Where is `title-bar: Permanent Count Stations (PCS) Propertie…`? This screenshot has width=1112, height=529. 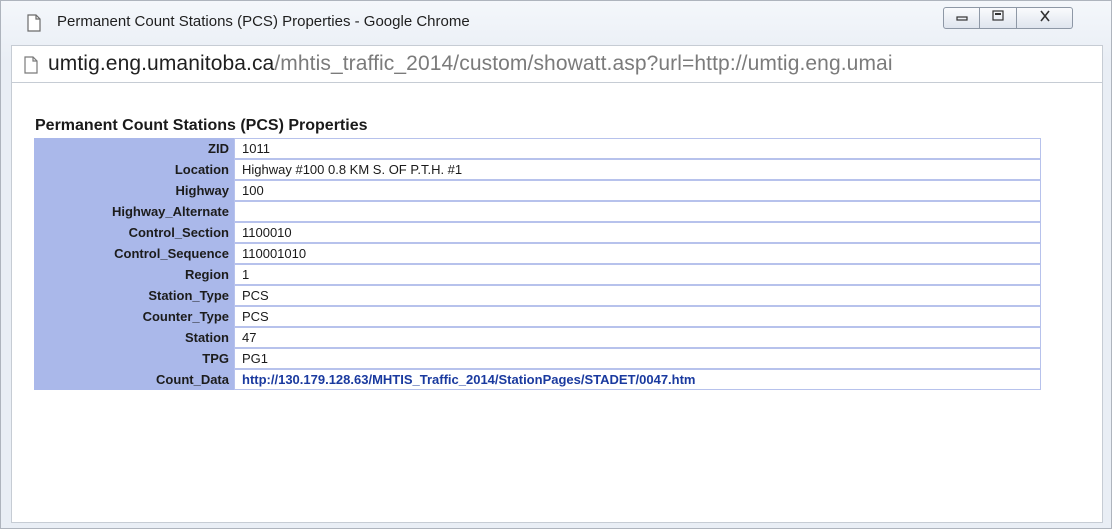 title-bar: Permanent Count Stations (PCS) Propertie… is located at coordinates (556, 23).